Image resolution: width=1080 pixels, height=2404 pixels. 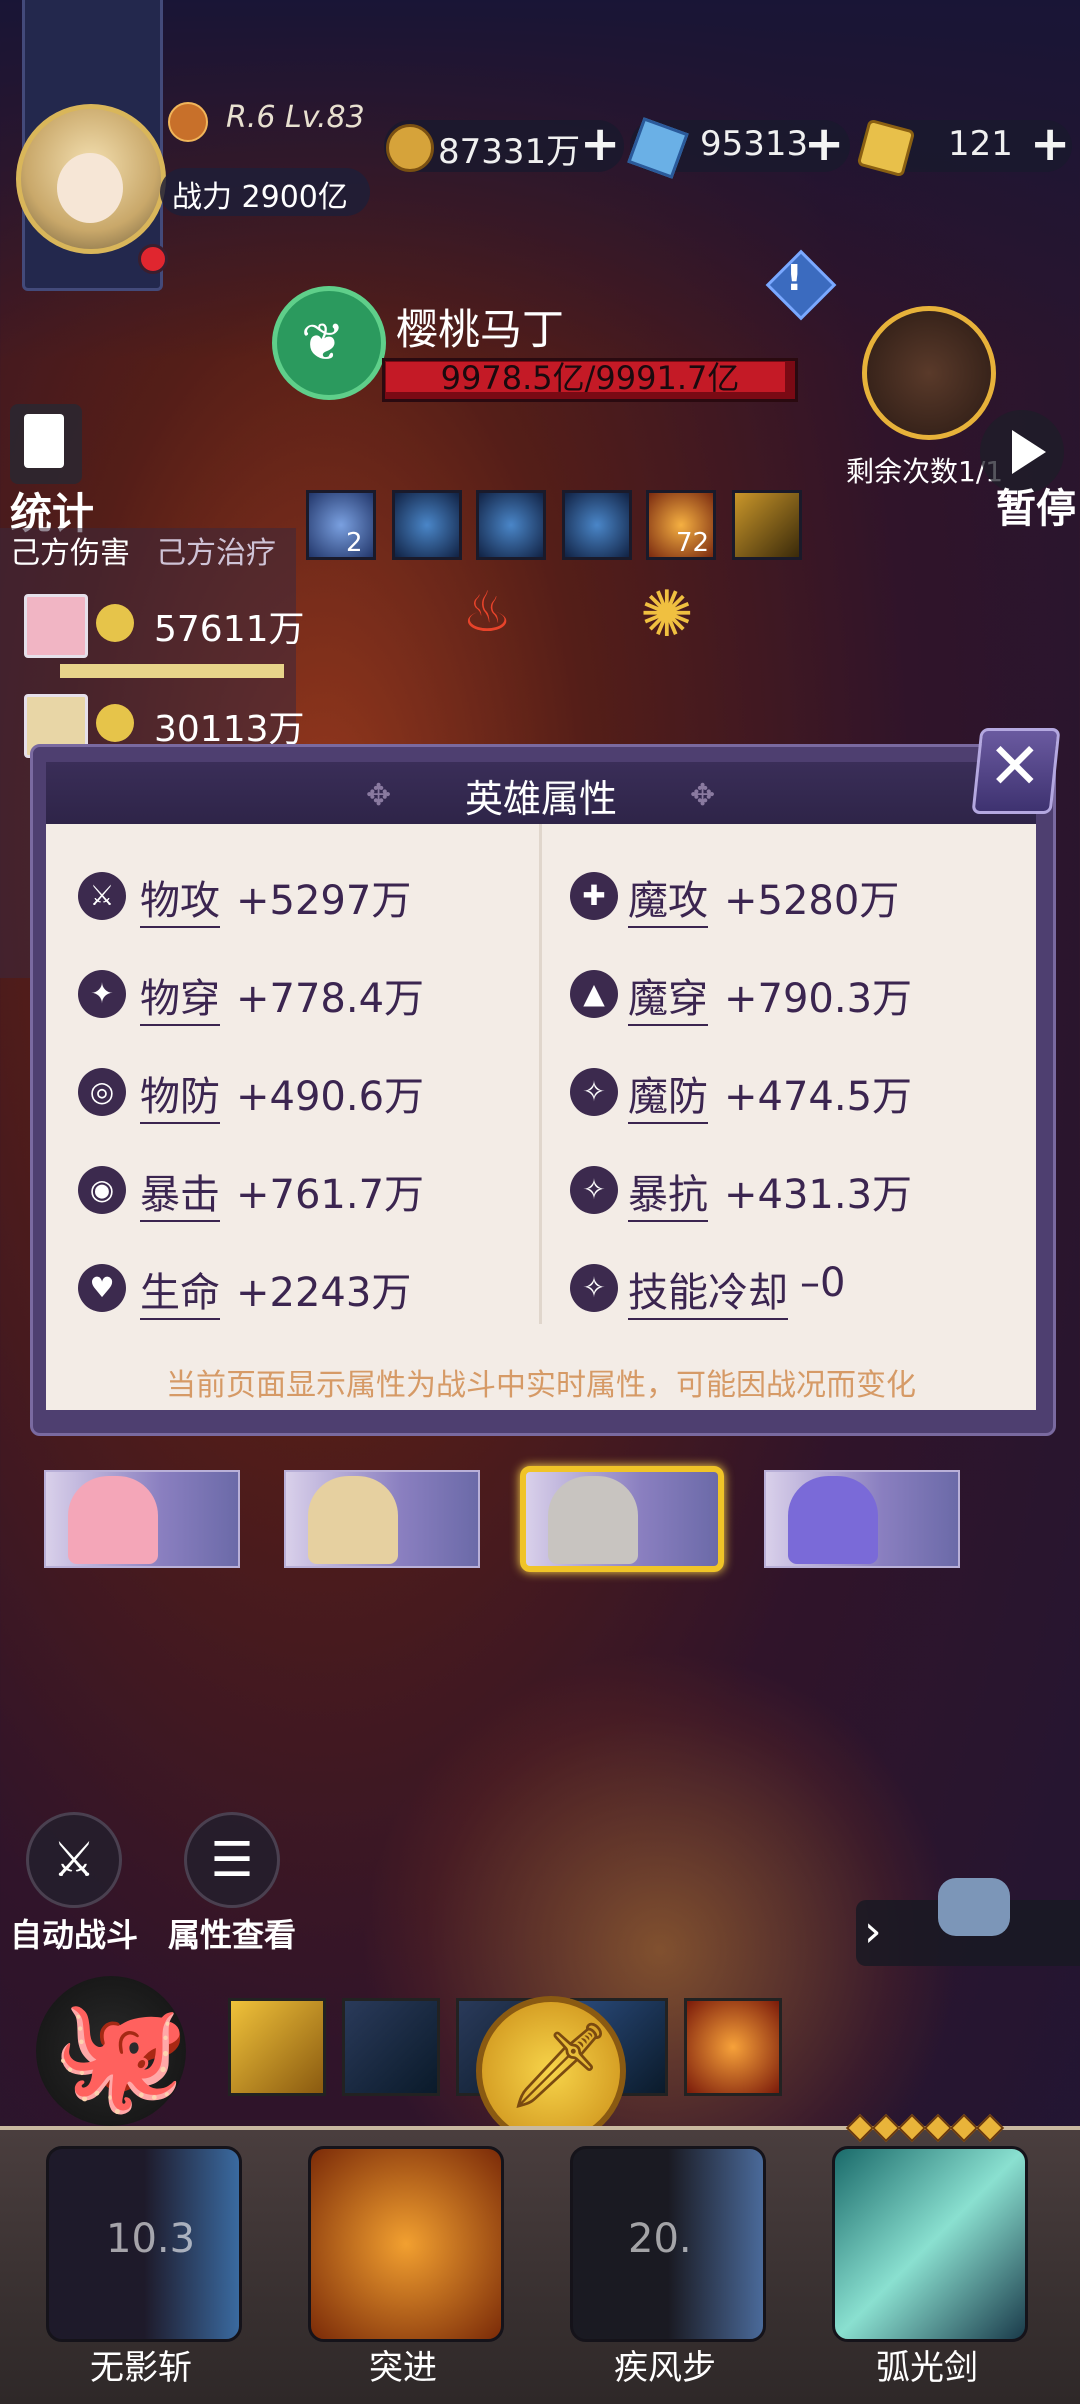 I want to click on modal-note: 当前页面显示属性为战斗中实时属性，可能因战况而变化, so click(x=541, y=1385).